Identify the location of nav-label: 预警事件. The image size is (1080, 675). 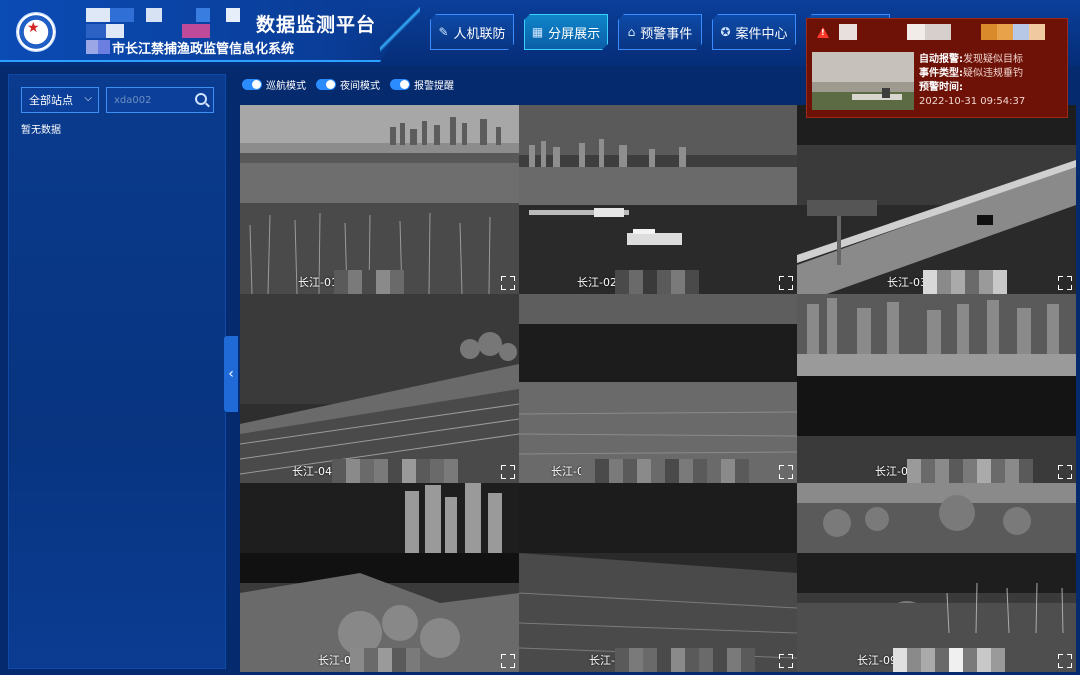
(666, 34).